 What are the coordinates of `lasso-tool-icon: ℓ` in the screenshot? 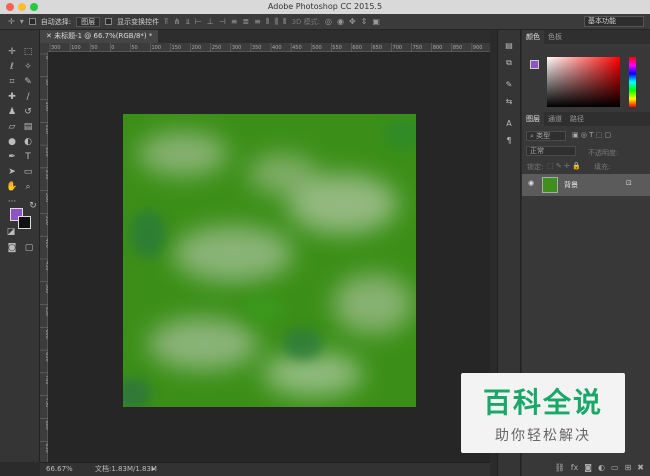 It's located at (12, 67).